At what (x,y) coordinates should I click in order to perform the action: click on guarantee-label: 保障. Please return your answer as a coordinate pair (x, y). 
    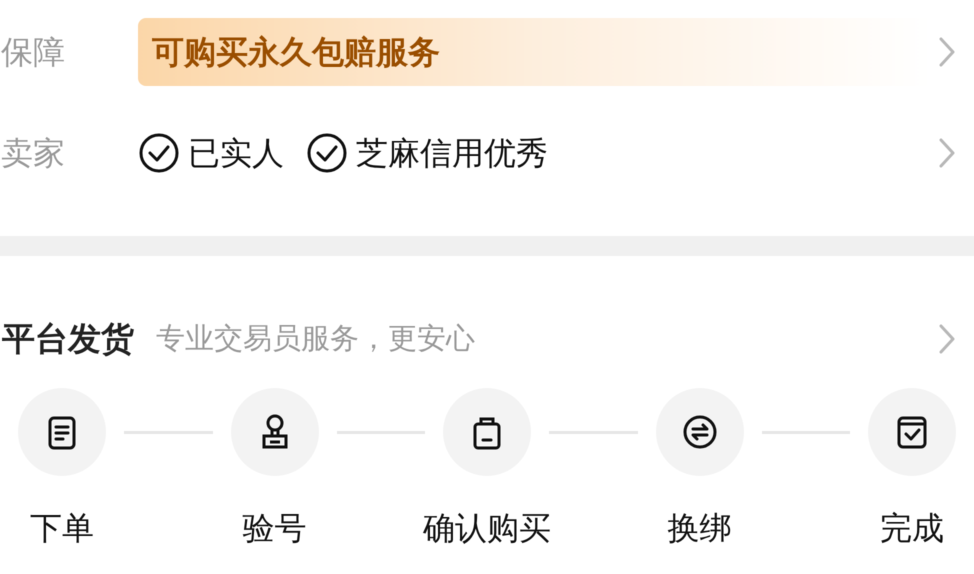
    Looking at the image, I should click on (33, 52).